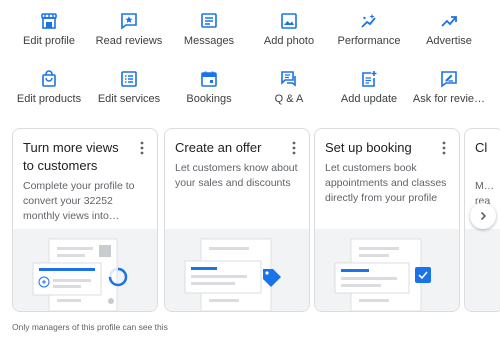 Image resolution: width=500 pixels, height=350 pixels. What do you see at coordinates (218, 147) in the screenshot?
I see `card-title: Create an offer` at bounding box center [218, 147].